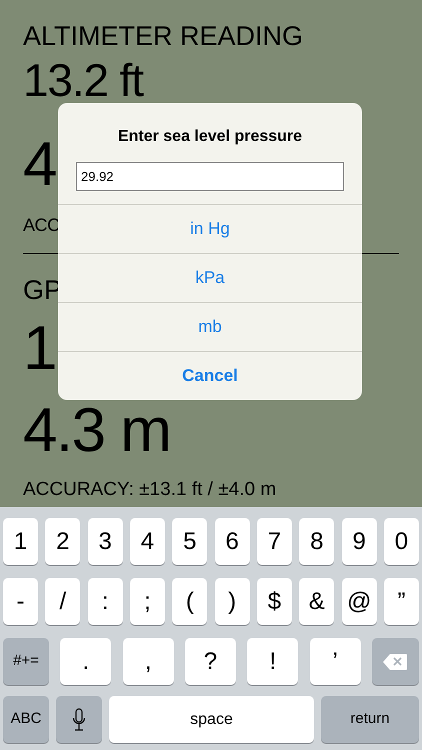 The image size is (422, 750). I want to click on keyboard-key: -, so click(20, 601).